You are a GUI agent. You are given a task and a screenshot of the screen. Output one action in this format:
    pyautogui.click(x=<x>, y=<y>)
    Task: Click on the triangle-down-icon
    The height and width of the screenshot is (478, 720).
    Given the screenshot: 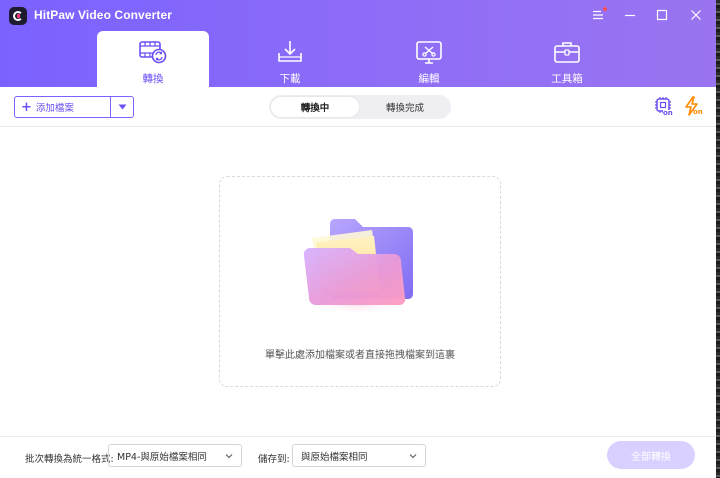 What is the action you would take?
    pyautogui.click(x=122, y=107)
    